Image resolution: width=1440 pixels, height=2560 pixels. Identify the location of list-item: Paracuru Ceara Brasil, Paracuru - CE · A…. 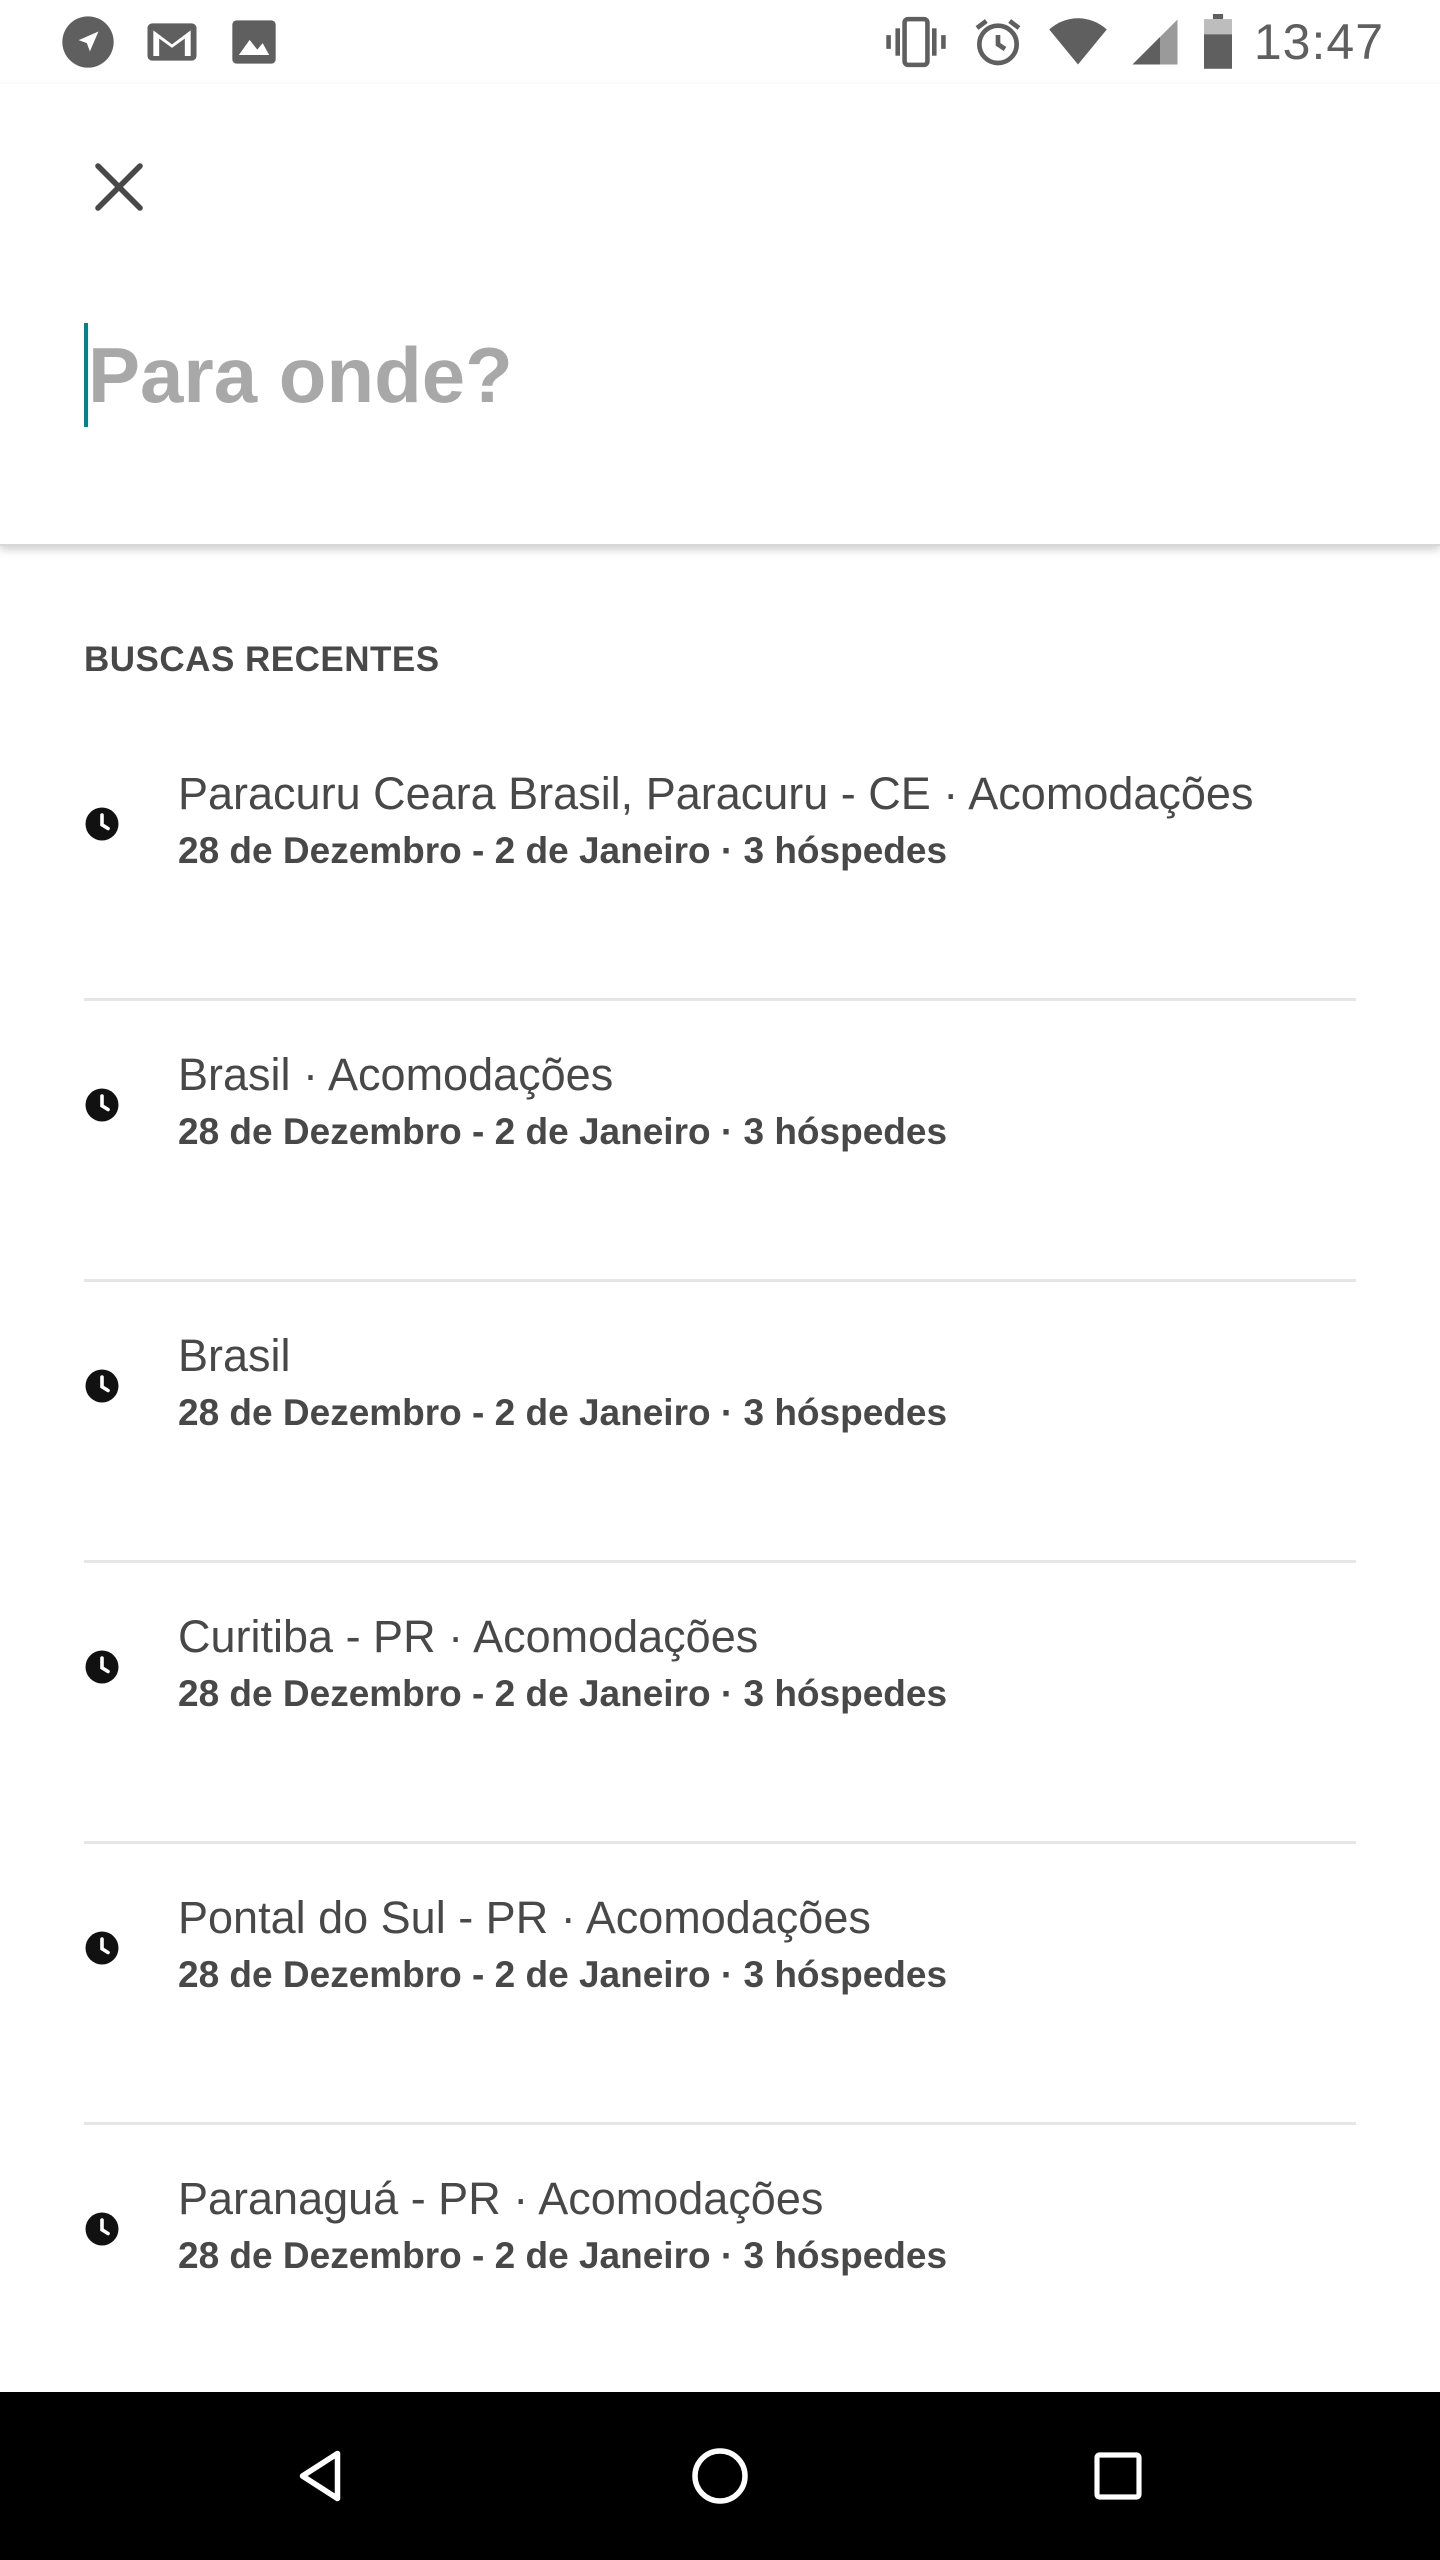
(720, 860).